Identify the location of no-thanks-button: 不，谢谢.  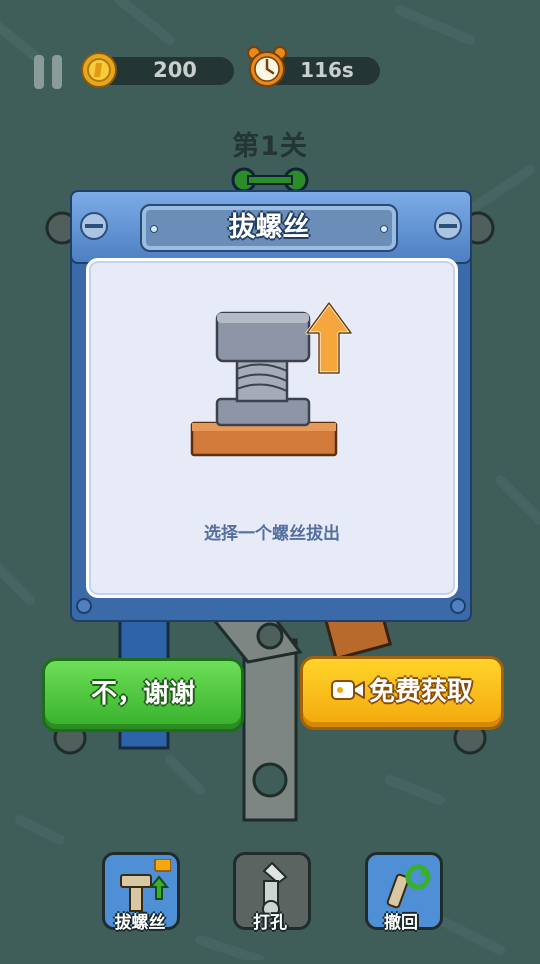
(143, 695).